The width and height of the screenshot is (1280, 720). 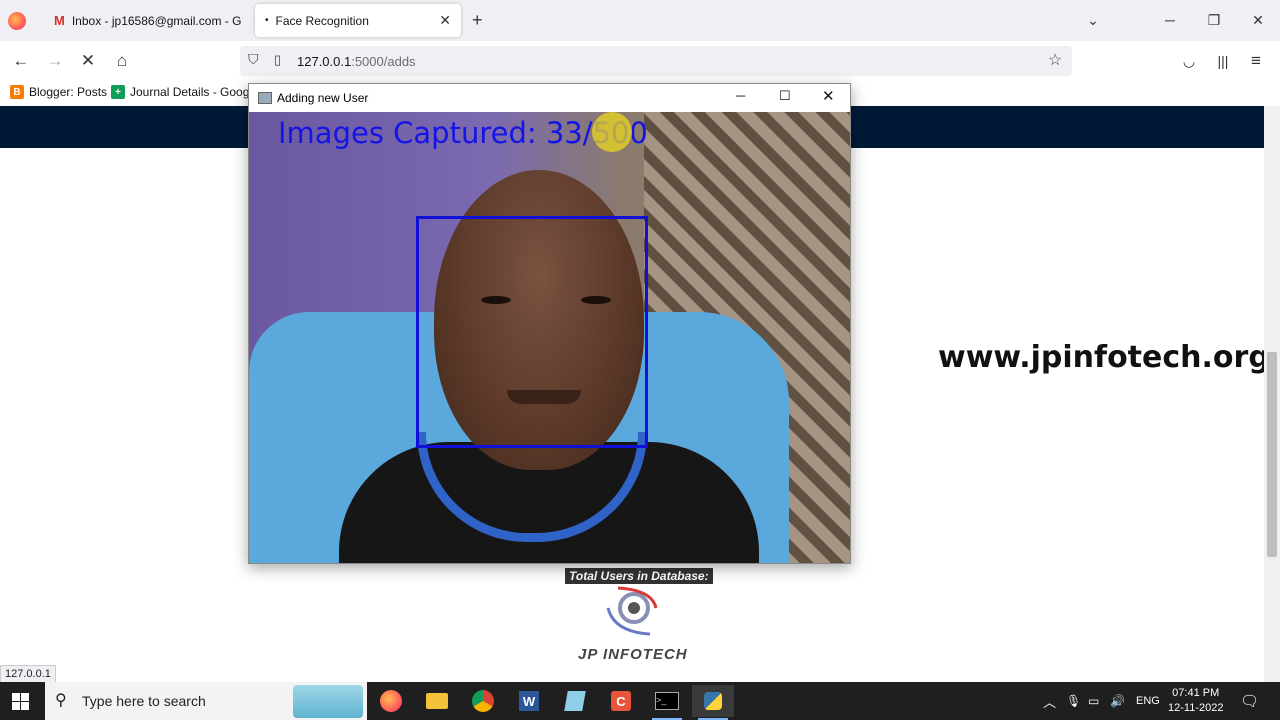 What do you see at coordinates (1214, 20) in the screenshot?
I see `restore-button: ❐` at bounding box center [1214, 20].